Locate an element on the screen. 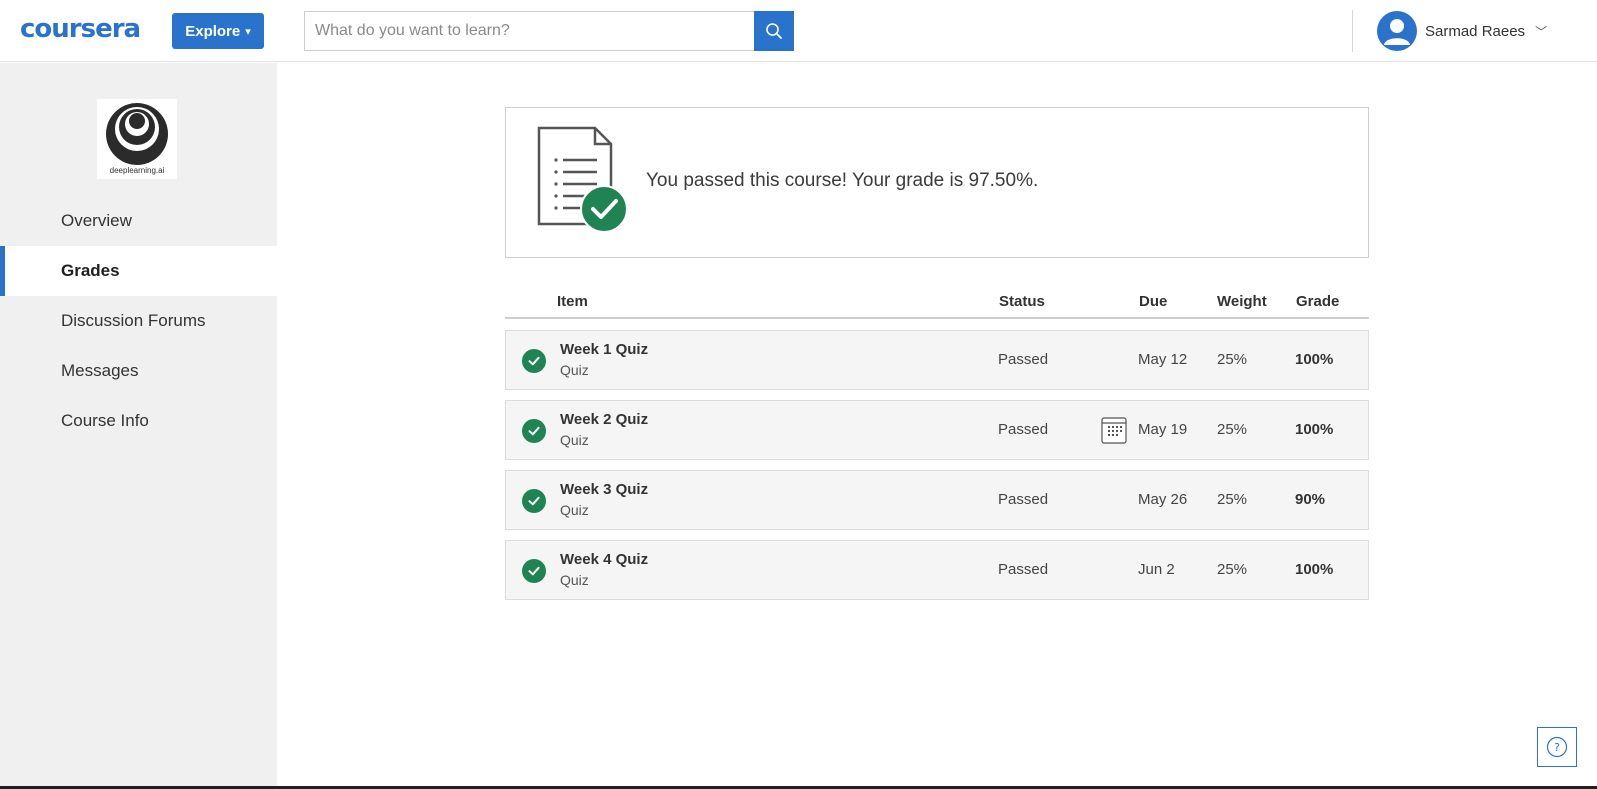  help-button: ? is located at coordinates (1557, 747).